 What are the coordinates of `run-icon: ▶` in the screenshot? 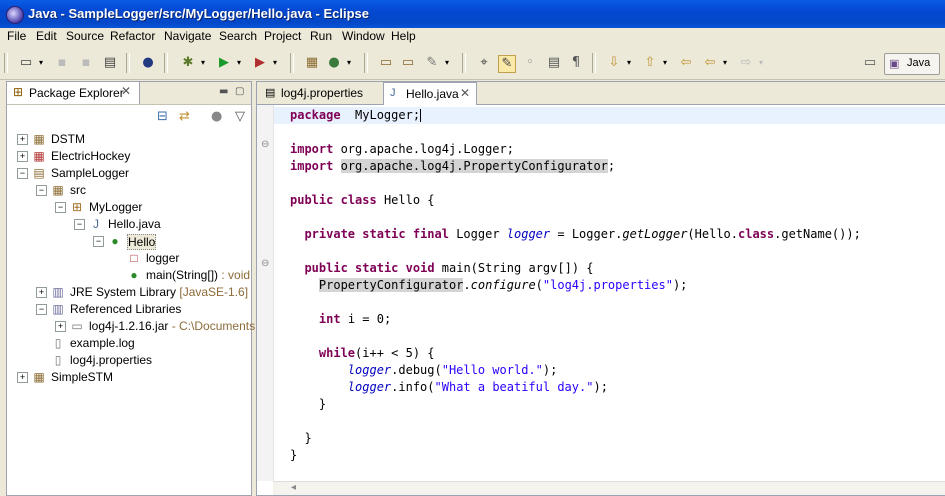 It's located at (224, 63).